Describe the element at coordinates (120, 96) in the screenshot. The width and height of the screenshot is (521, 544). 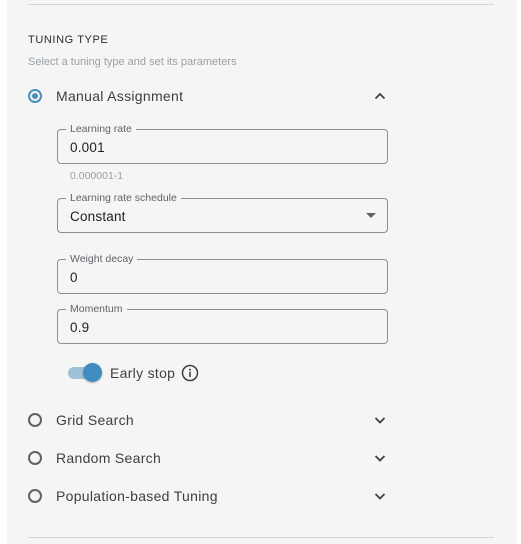
I see `option-label-manual-assignment: Manual Assignment` at that location.